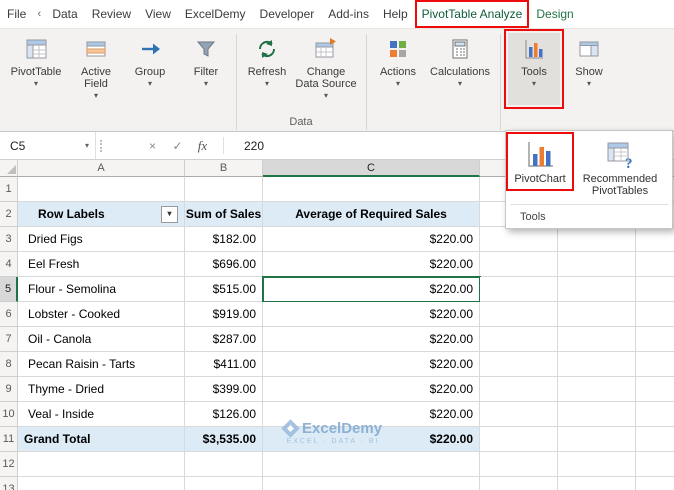 The image size is (674, 490). I want to click on cell-D8, so click(519, 364).